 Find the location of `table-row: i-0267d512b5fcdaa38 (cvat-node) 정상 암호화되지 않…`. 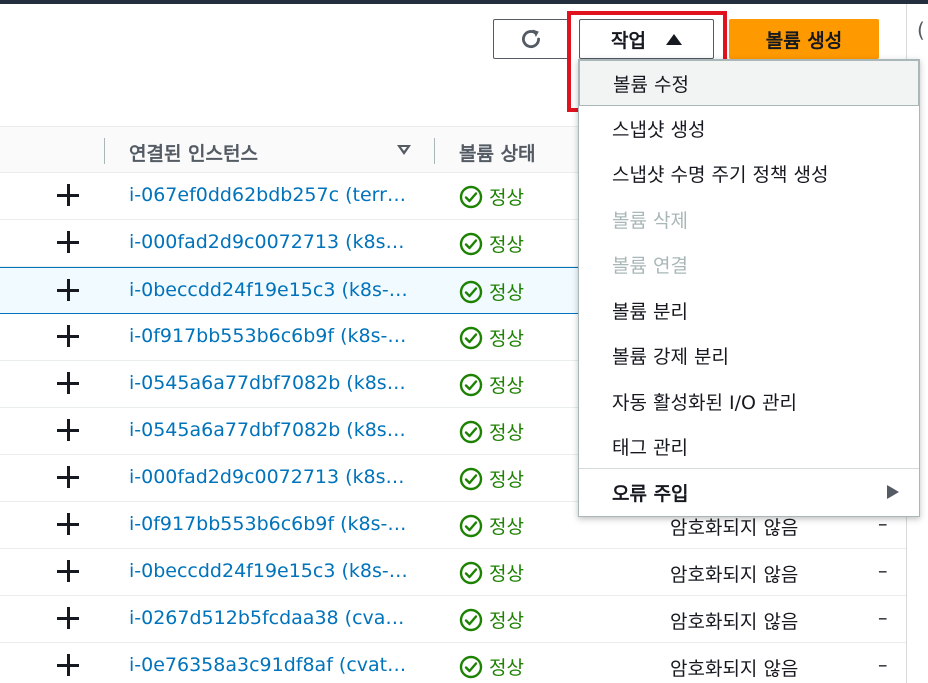

table-row: i-0267d512b5fcdaa38 (cvat-node) 정상 암호화되지 않… is located at coordinates (453, 619).